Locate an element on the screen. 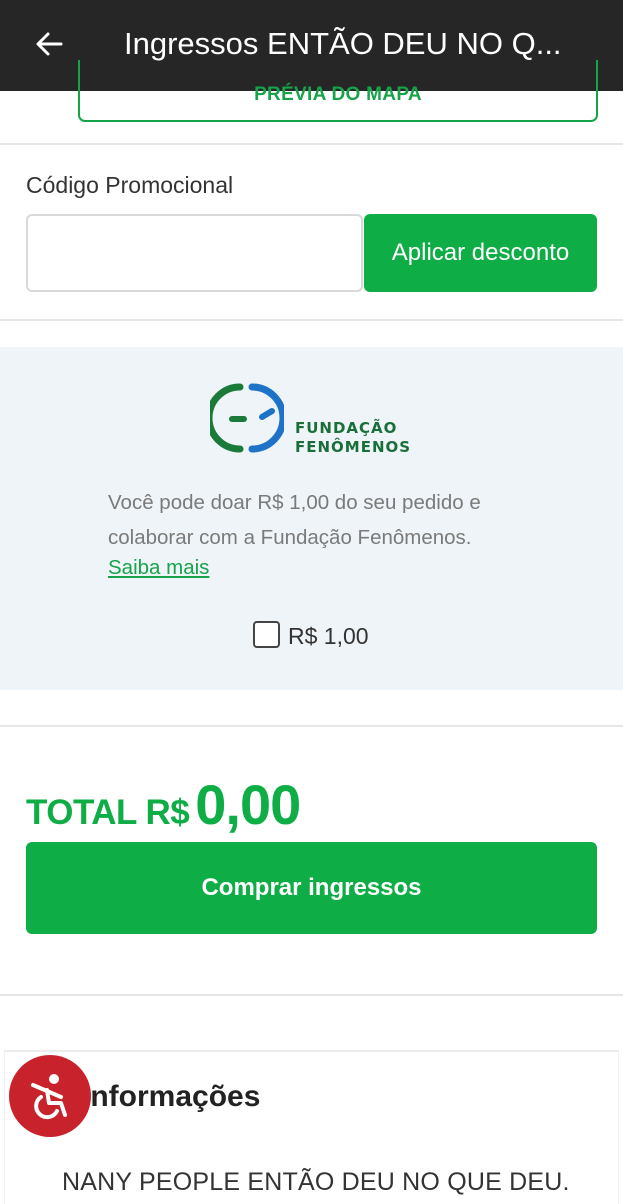  info-text: NANY PEOPLE ENTÃO DEU NO QUE DEU. is located at coordinates (316, 1182).